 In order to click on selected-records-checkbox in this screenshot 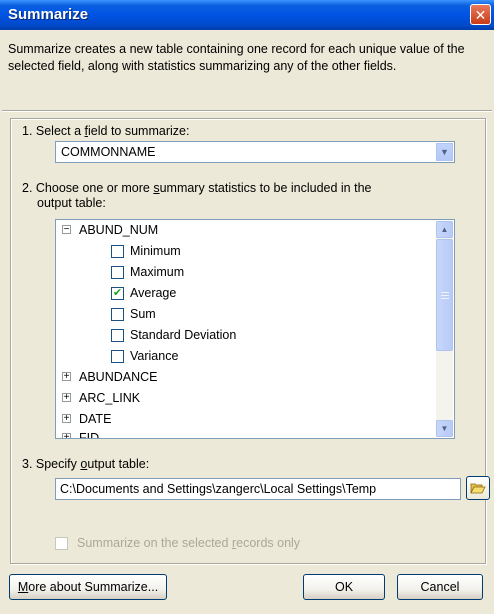, I will do `click(61, 543)`.